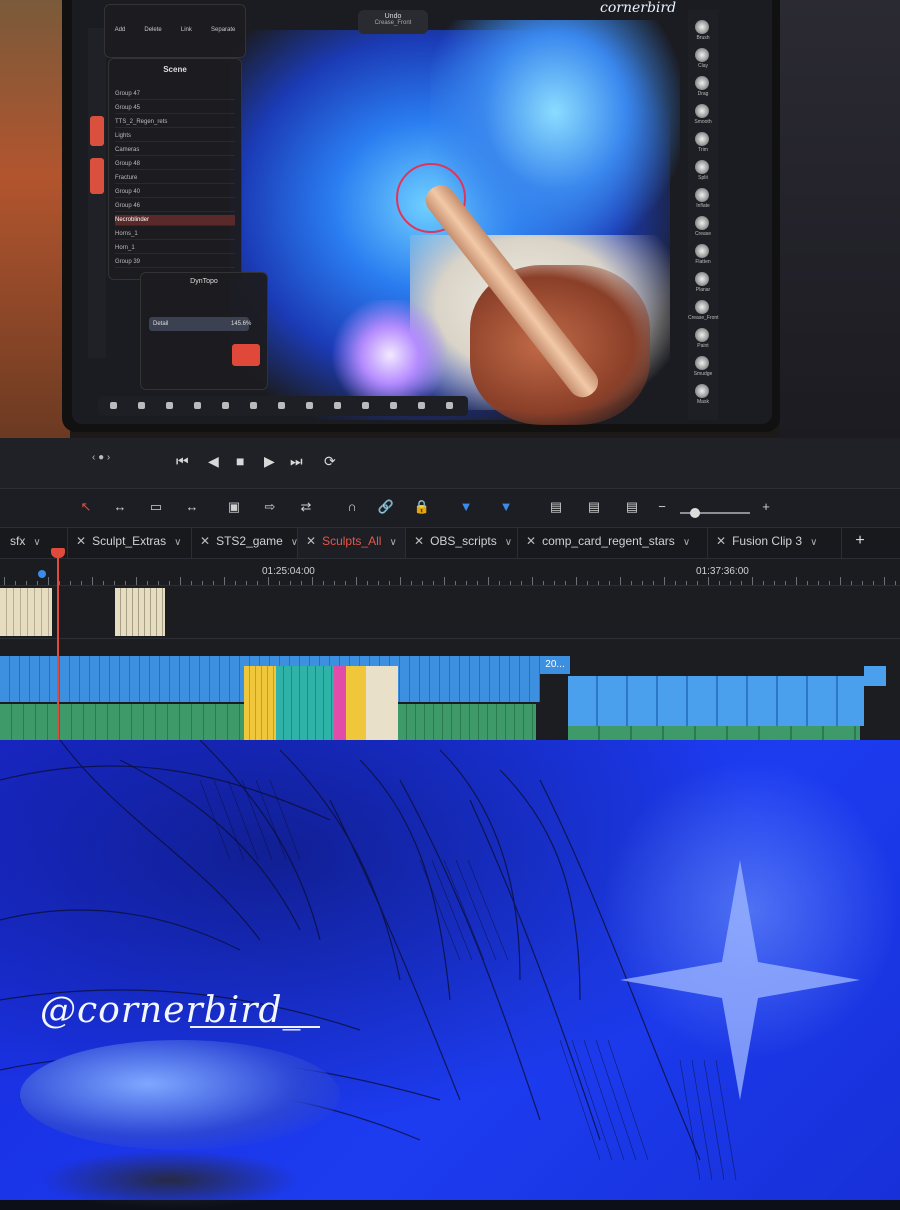 Image resolution: width=900 pixels, height=1210 pixels. I want to click on scene-row: Cameras, so click(175, 150).